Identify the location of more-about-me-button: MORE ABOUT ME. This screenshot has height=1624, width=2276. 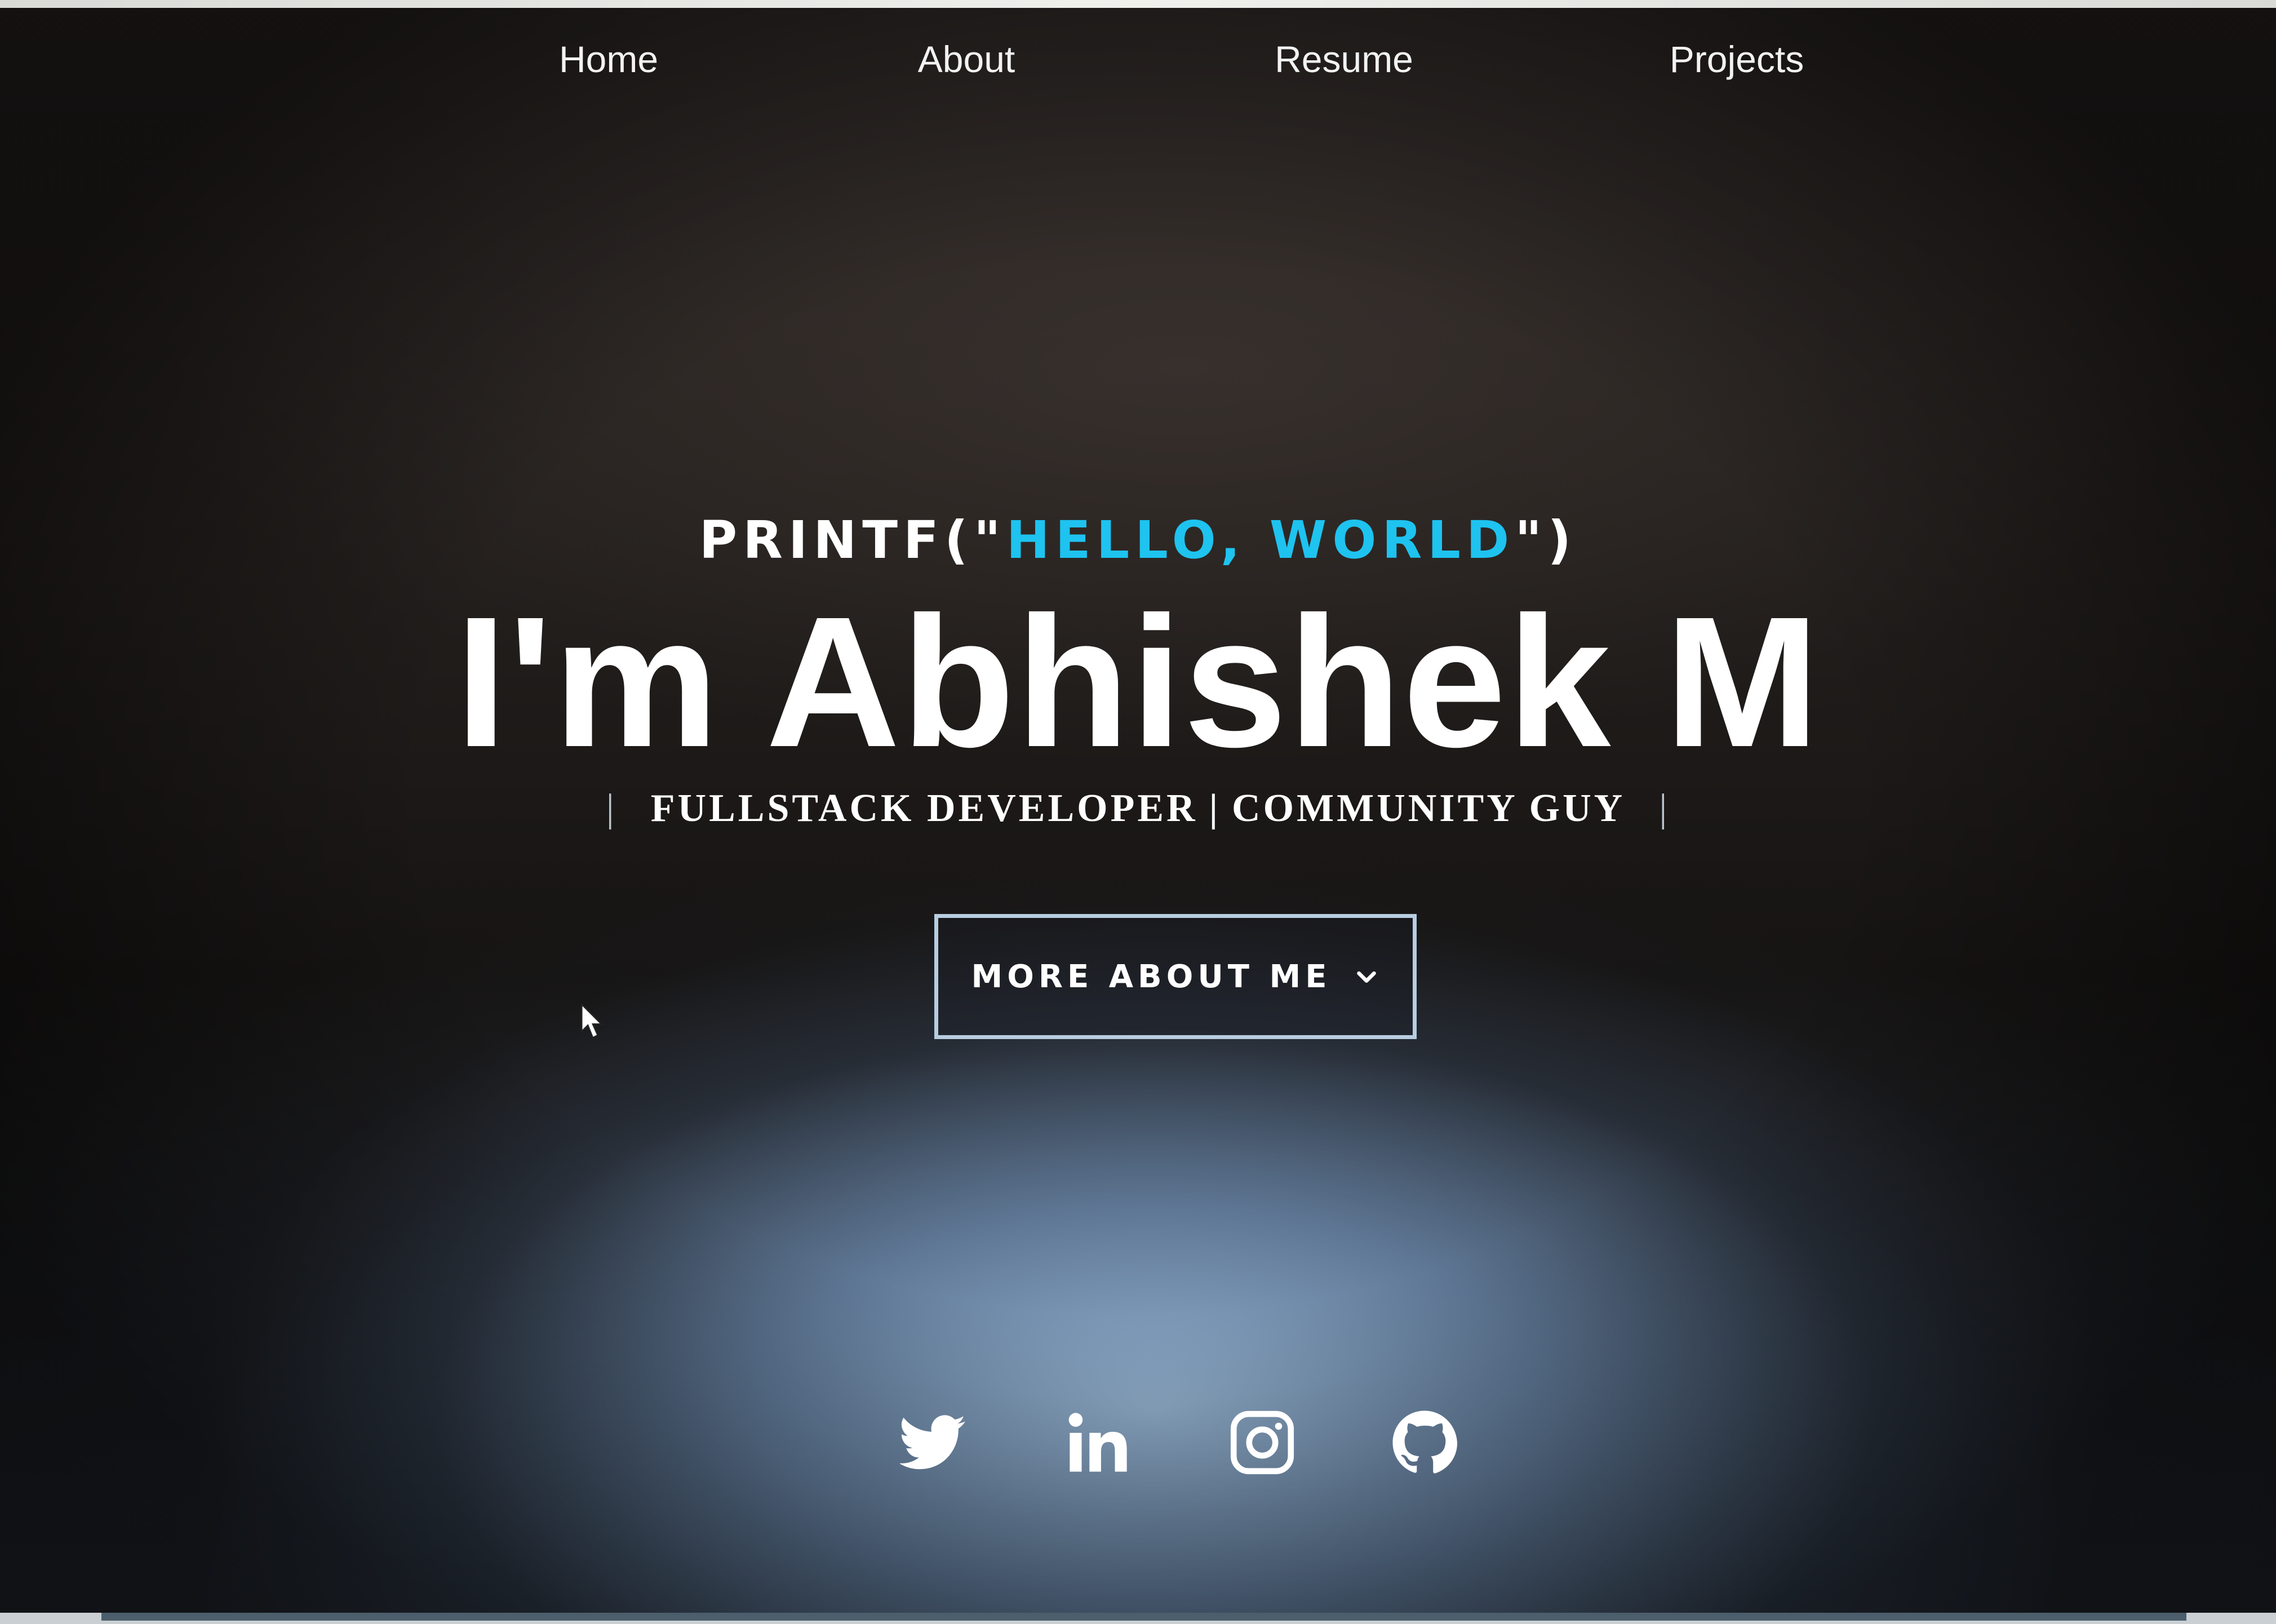
(1175, 977).